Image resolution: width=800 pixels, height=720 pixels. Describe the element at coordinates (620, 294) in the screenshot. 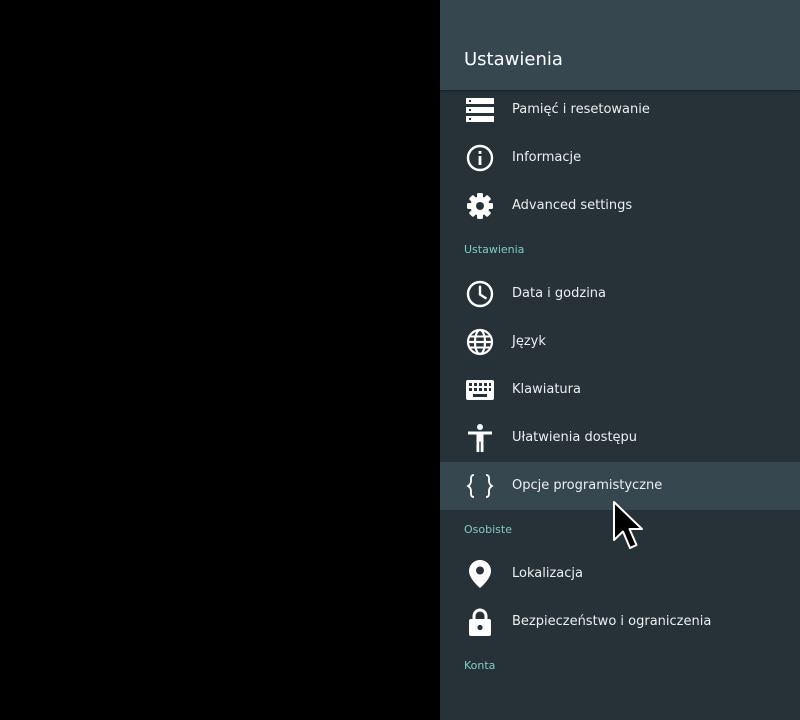

I see `settings-item-date-time: Data i godzina` at that location.